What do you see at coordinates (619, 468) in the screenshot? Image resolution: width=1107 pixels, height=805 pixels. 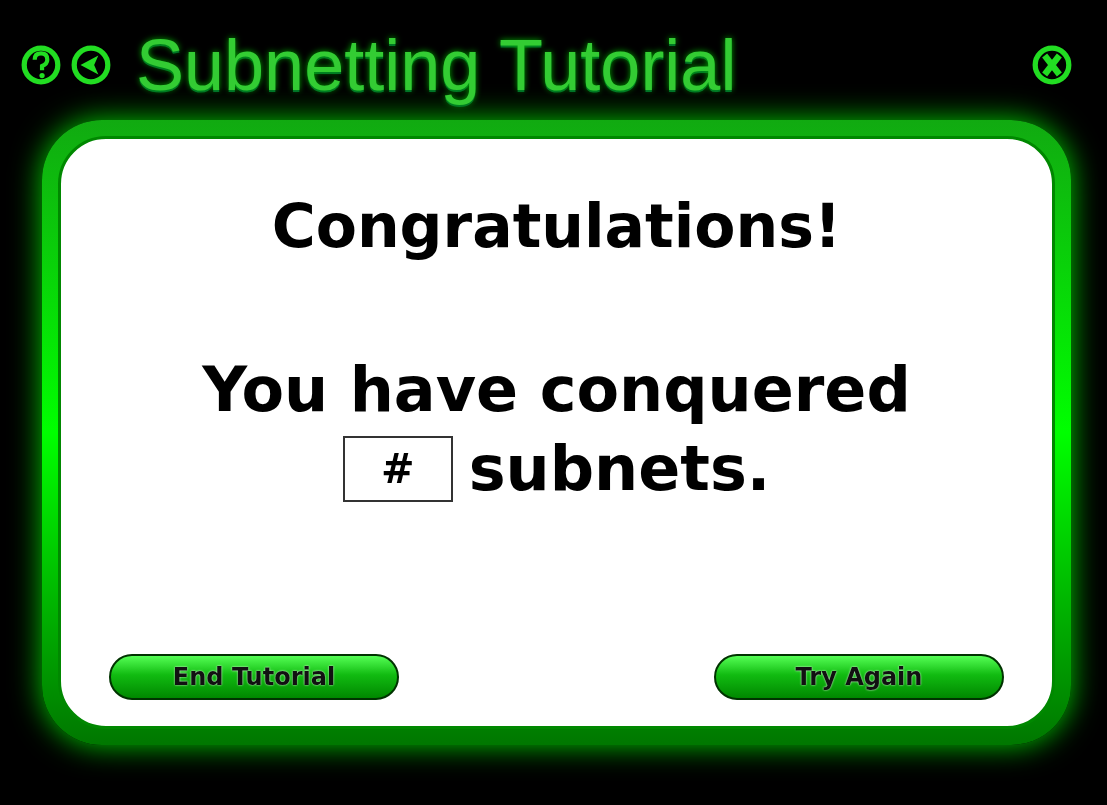 I see `unit-label: subnets.` at bounding box center [619, 468].